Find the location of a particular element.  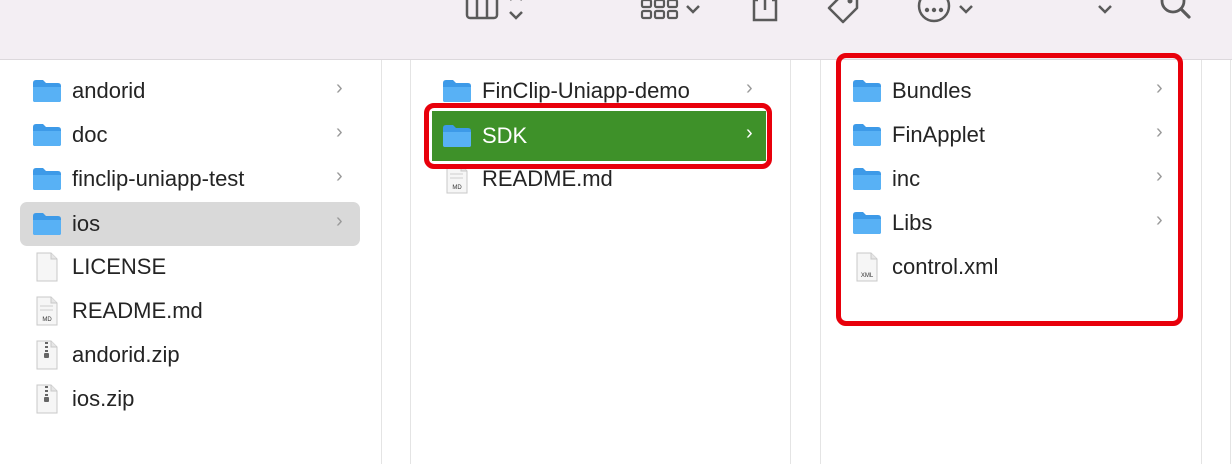

finder-toolbar is located at coordinates (616, 30).